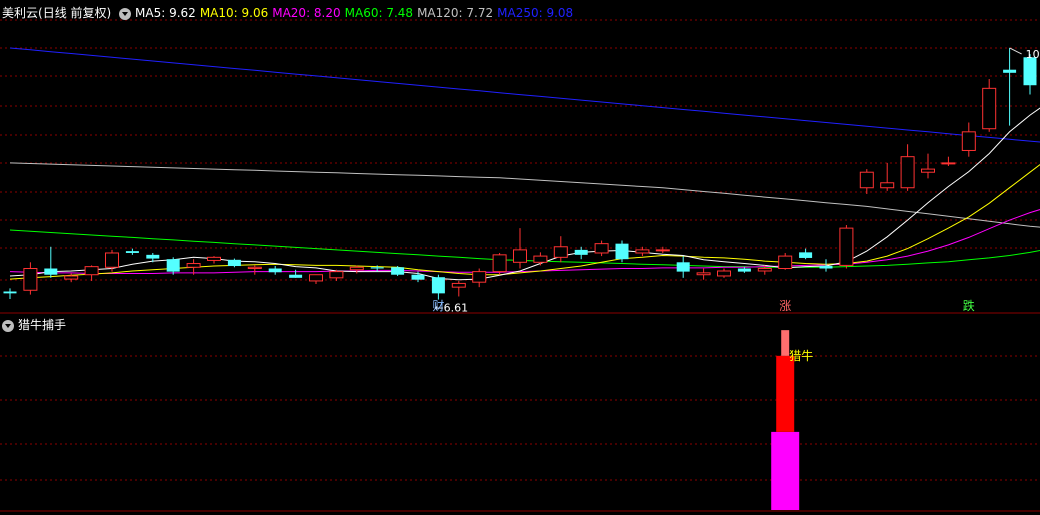 The width and height of the screenshot is (1040, 515). What do you see at coordinates (75, 13) in the screenshot?
I see `period-label: (日线 前复权)` at bounding box center [75, 13].